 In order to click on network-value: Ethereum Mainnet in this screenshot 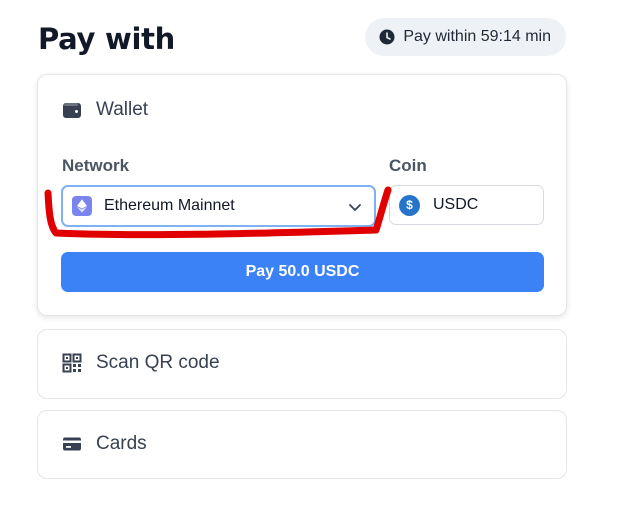, I will do `click(169, 205)`.